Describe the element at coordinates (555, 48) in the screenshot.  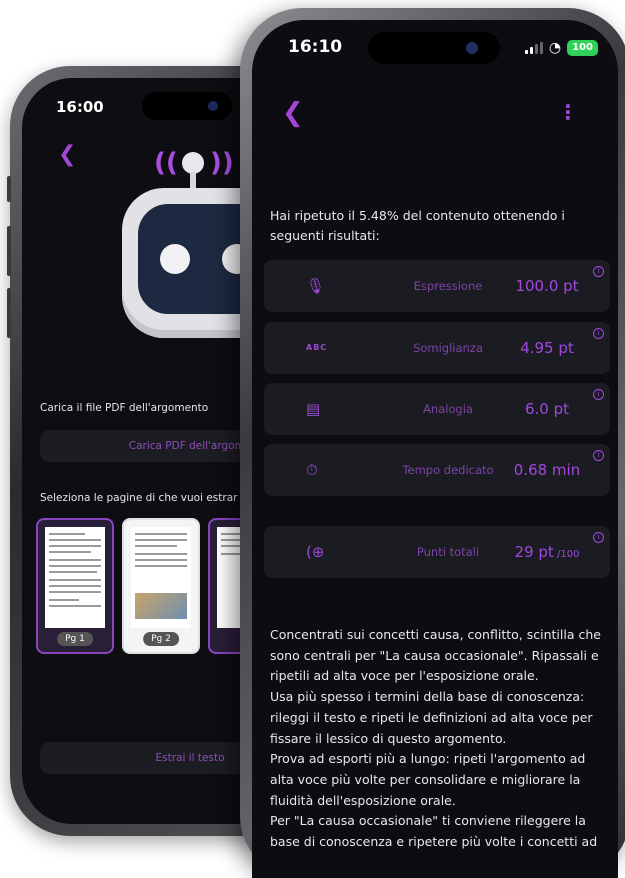
I see `wifi-icon: ◔` at that location.